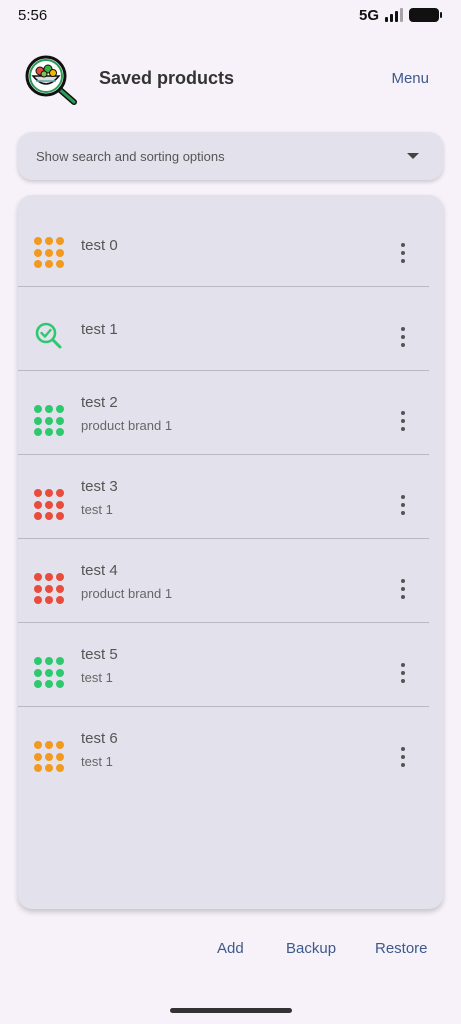 The image size is (461, 1024). I want to click on home-indicator, so click(231, 1010).